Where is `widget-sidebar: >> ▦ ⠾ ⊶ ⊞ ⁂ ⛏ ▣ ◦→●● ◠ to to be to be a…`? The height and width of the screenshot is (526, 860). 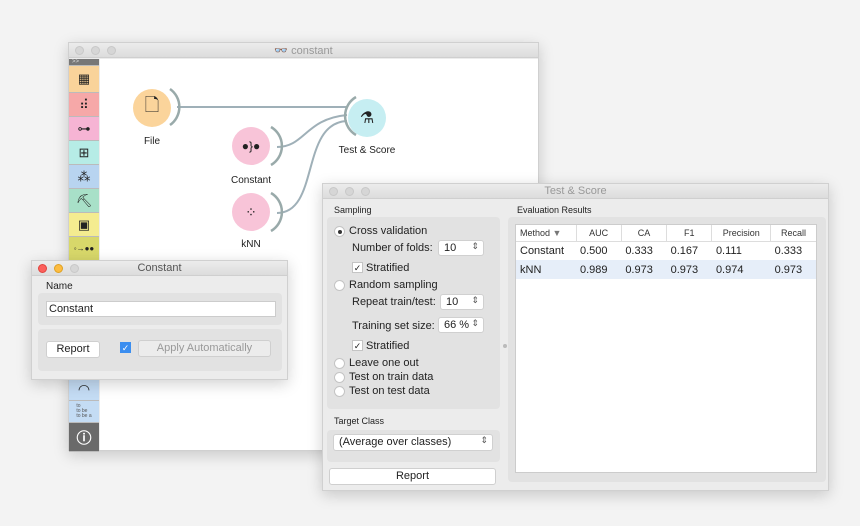
widget-sidebar: >> ▦ ⠾ ⊶ ⊞ ⁂ ⛏ ▣ ◦→●● ◠ to to be to be a… is located at coordinates (84, 255).